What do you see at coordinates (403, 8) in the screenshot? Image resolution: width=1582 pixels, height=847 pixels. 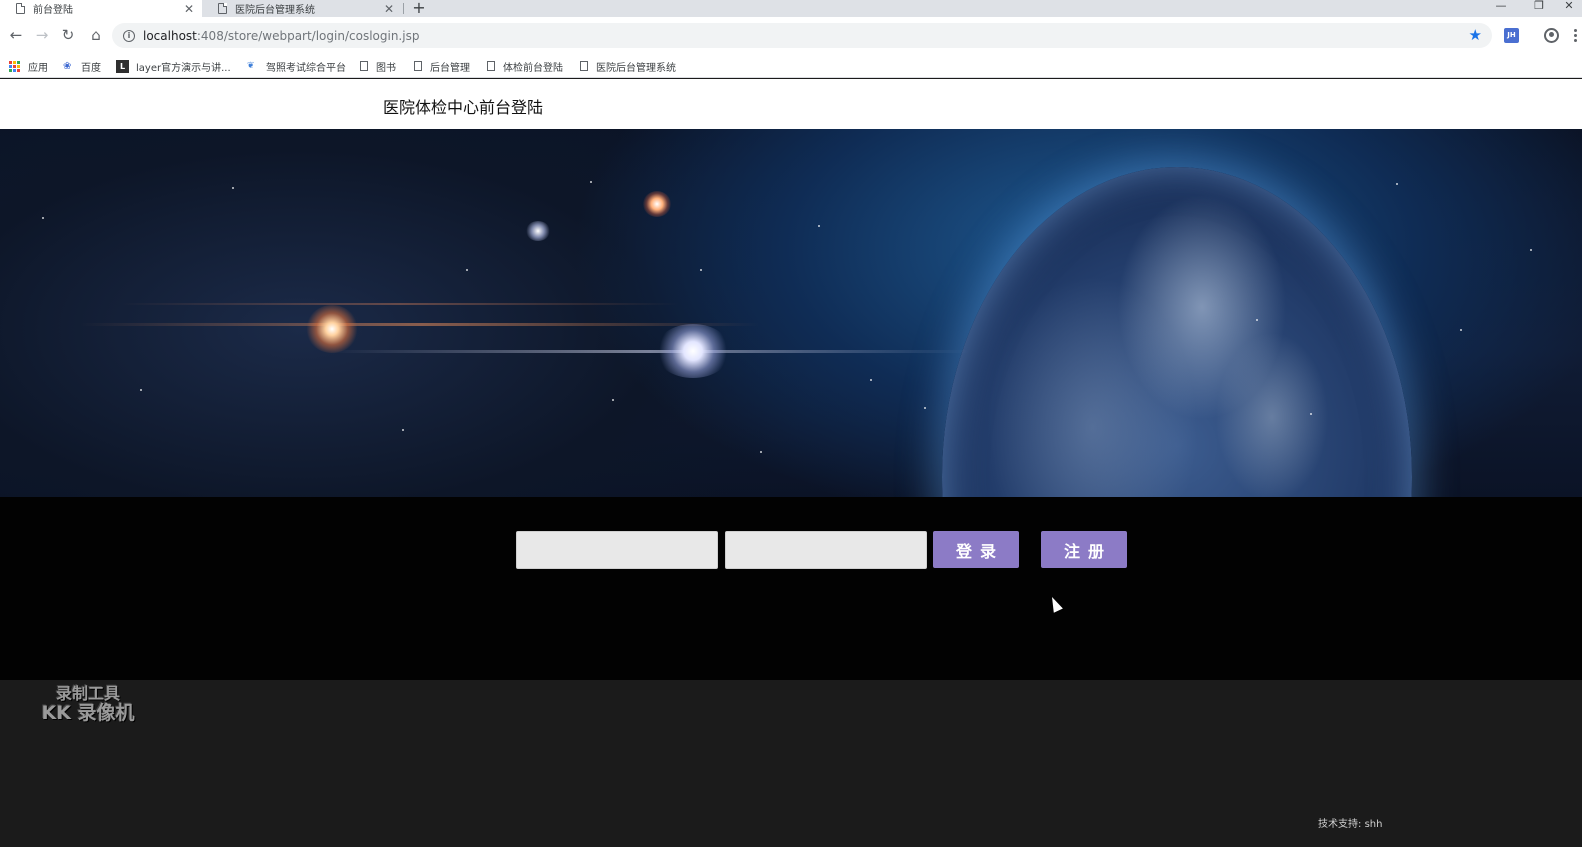 I see `tab-divider` at bounding box center [403, 8].